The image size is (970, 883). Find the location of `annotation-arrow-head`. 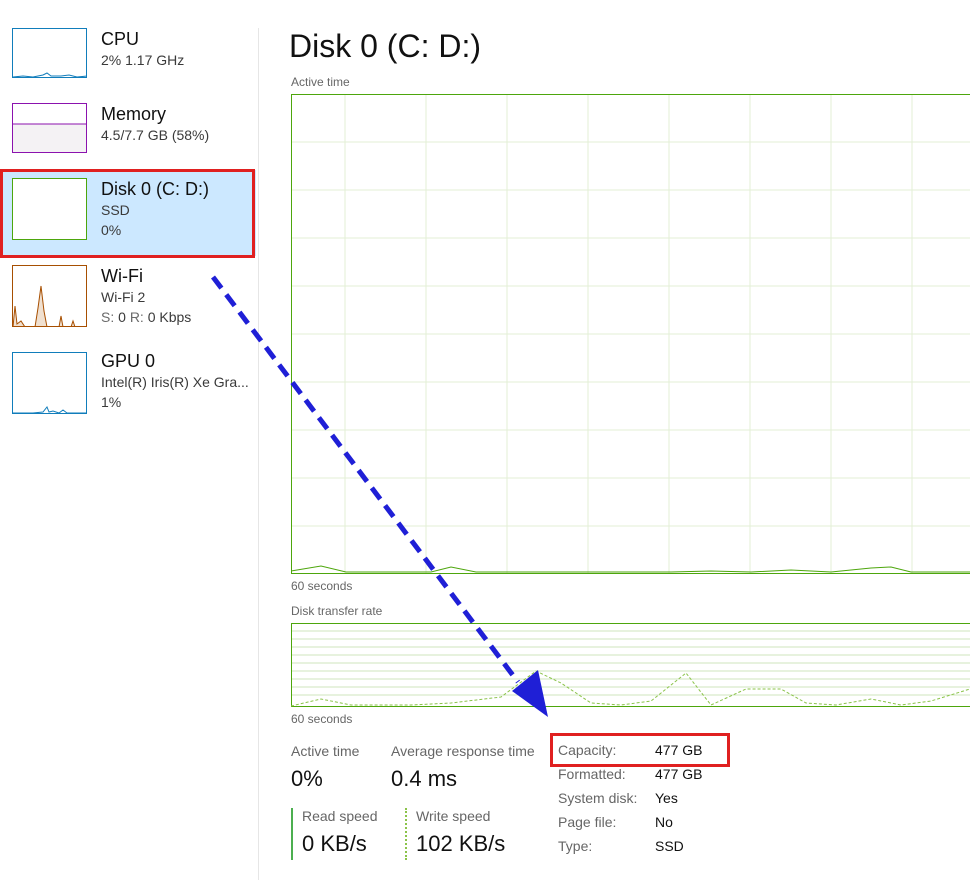

annotation-arrow-head is located at coordinates (530, 693).